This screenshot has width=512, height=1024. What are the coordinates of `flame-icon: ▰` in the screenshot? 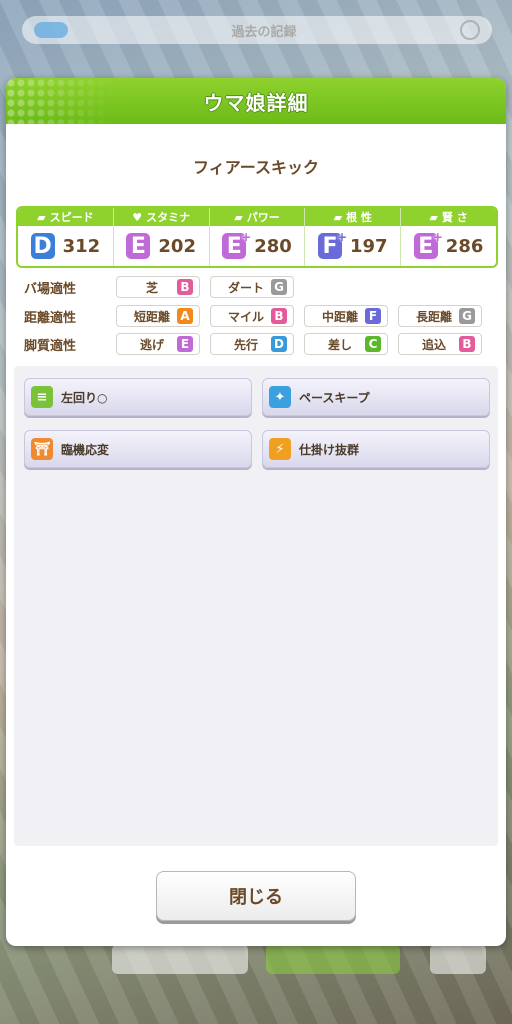 It's located at (338, 217).